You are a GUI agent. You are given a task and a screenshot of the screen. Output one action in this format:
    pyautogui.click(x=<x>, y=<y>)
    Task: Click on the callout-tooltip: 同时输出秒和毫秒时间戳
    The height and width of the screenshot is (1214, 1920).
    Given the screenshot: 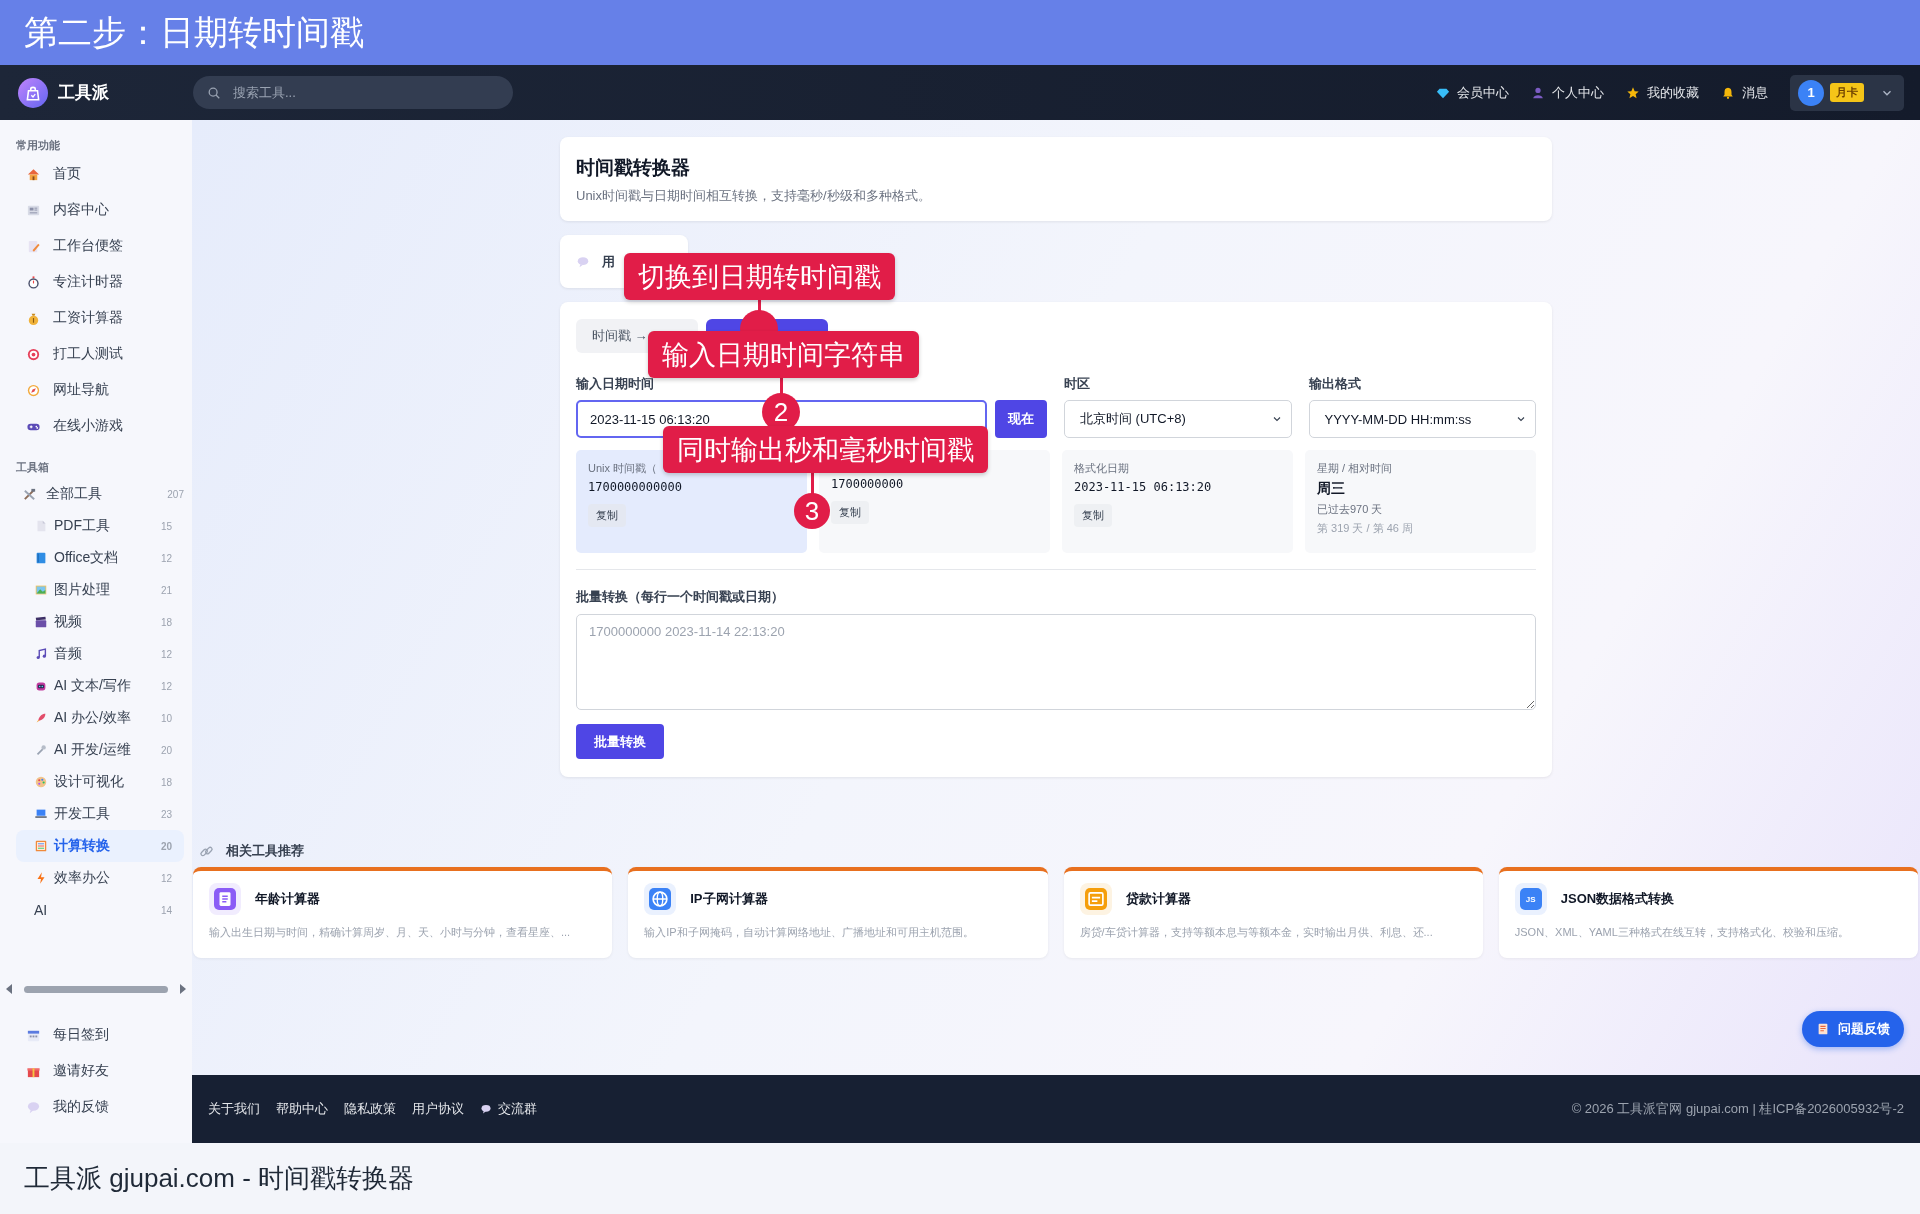 What is the action you would take?
    pyautogui.click(x=825, y=449)
    